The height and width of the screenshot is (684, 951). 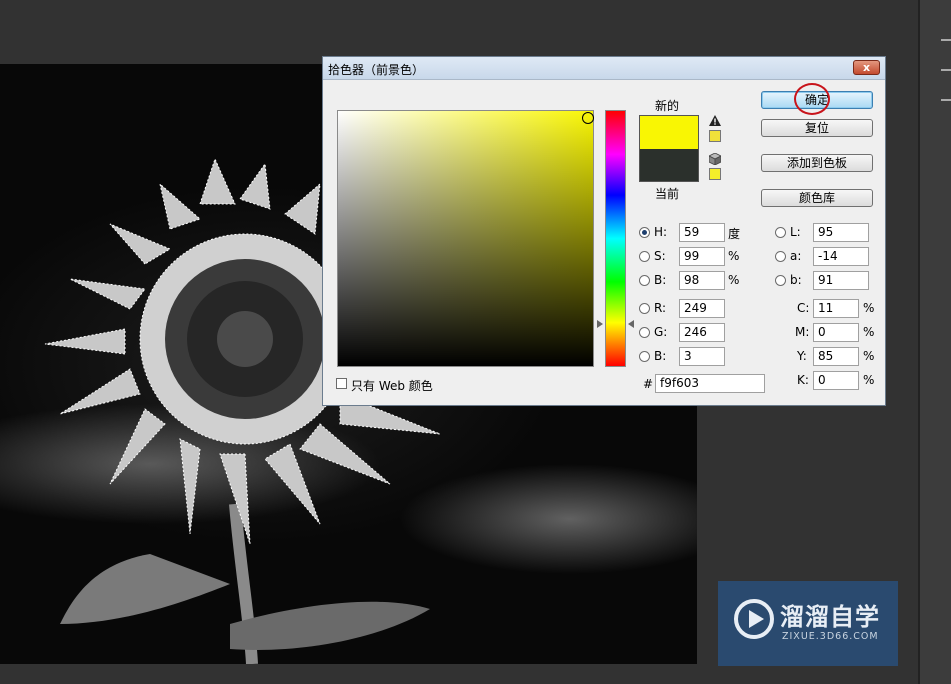 What do you see at coordinates (802, 332) in the screenshot?
I see `magenta-label: M:` at bounding box center [802, 332].